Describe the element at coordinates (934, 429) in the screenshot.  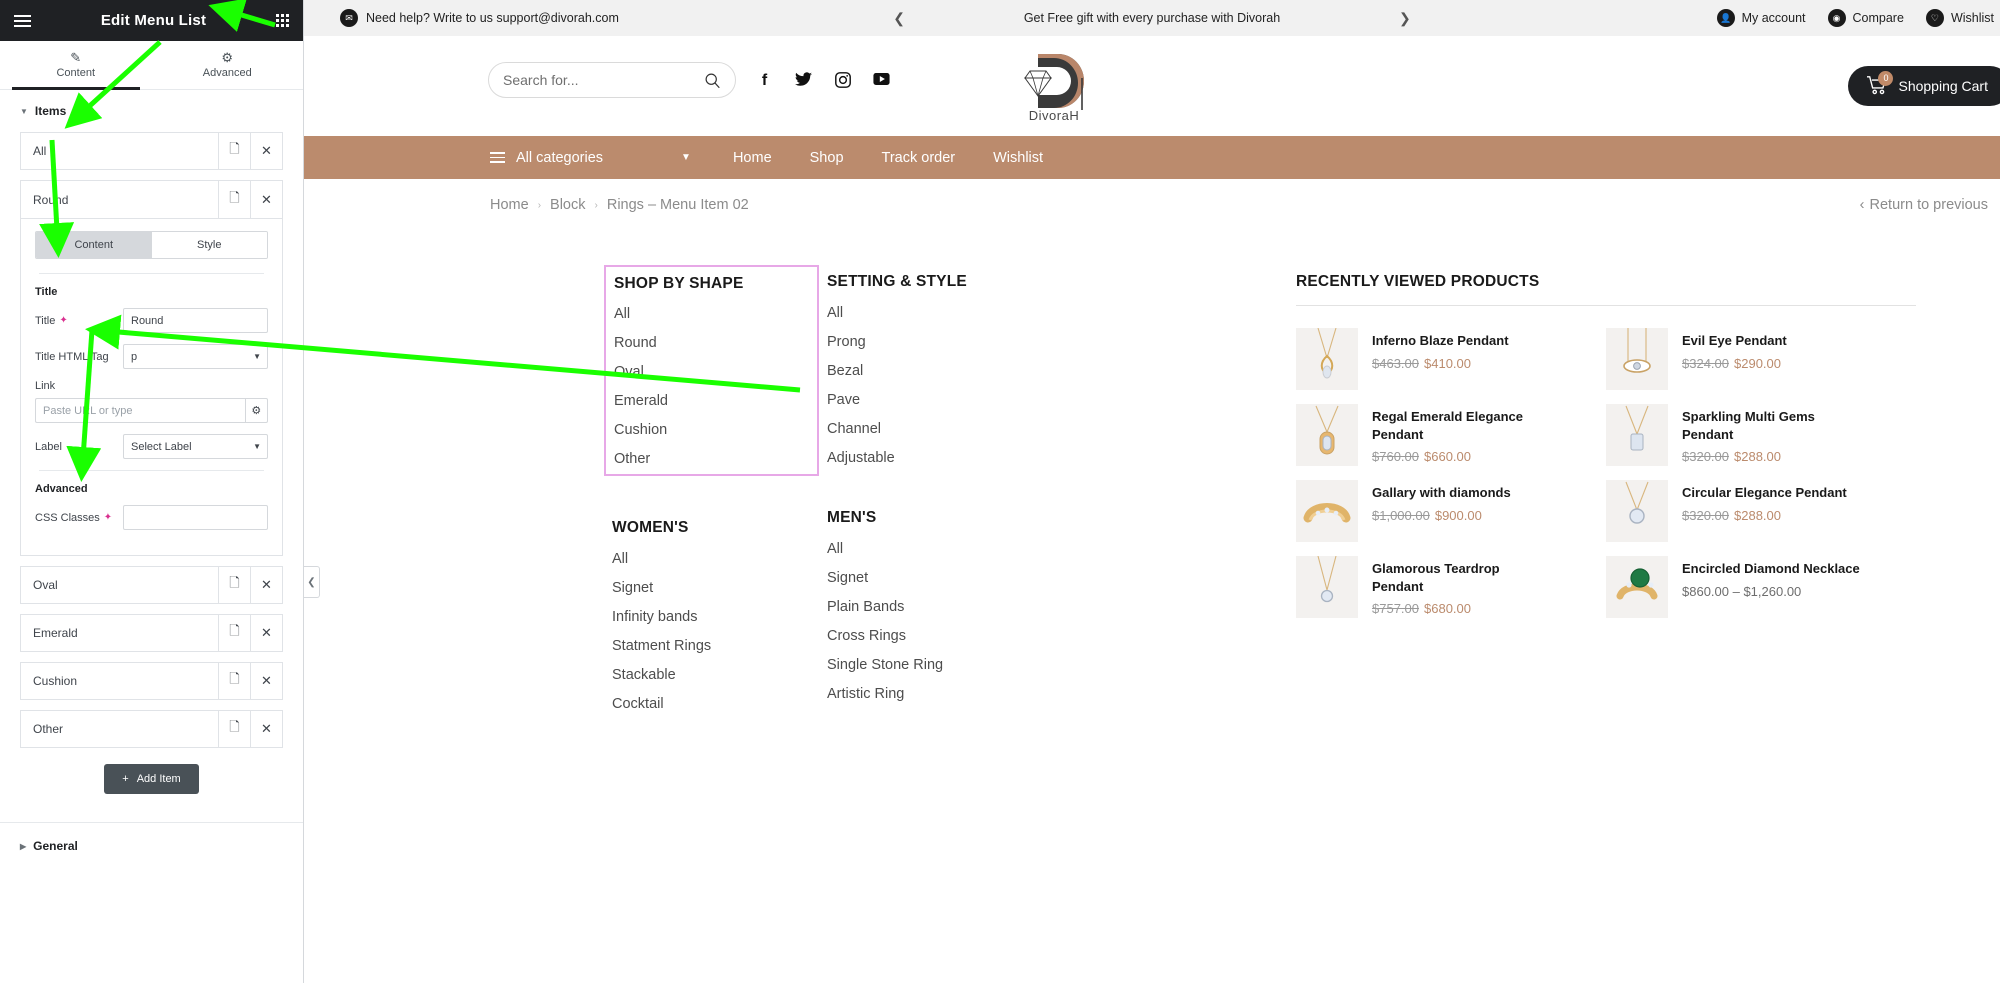
I see `menu-link: Channel` at that location.